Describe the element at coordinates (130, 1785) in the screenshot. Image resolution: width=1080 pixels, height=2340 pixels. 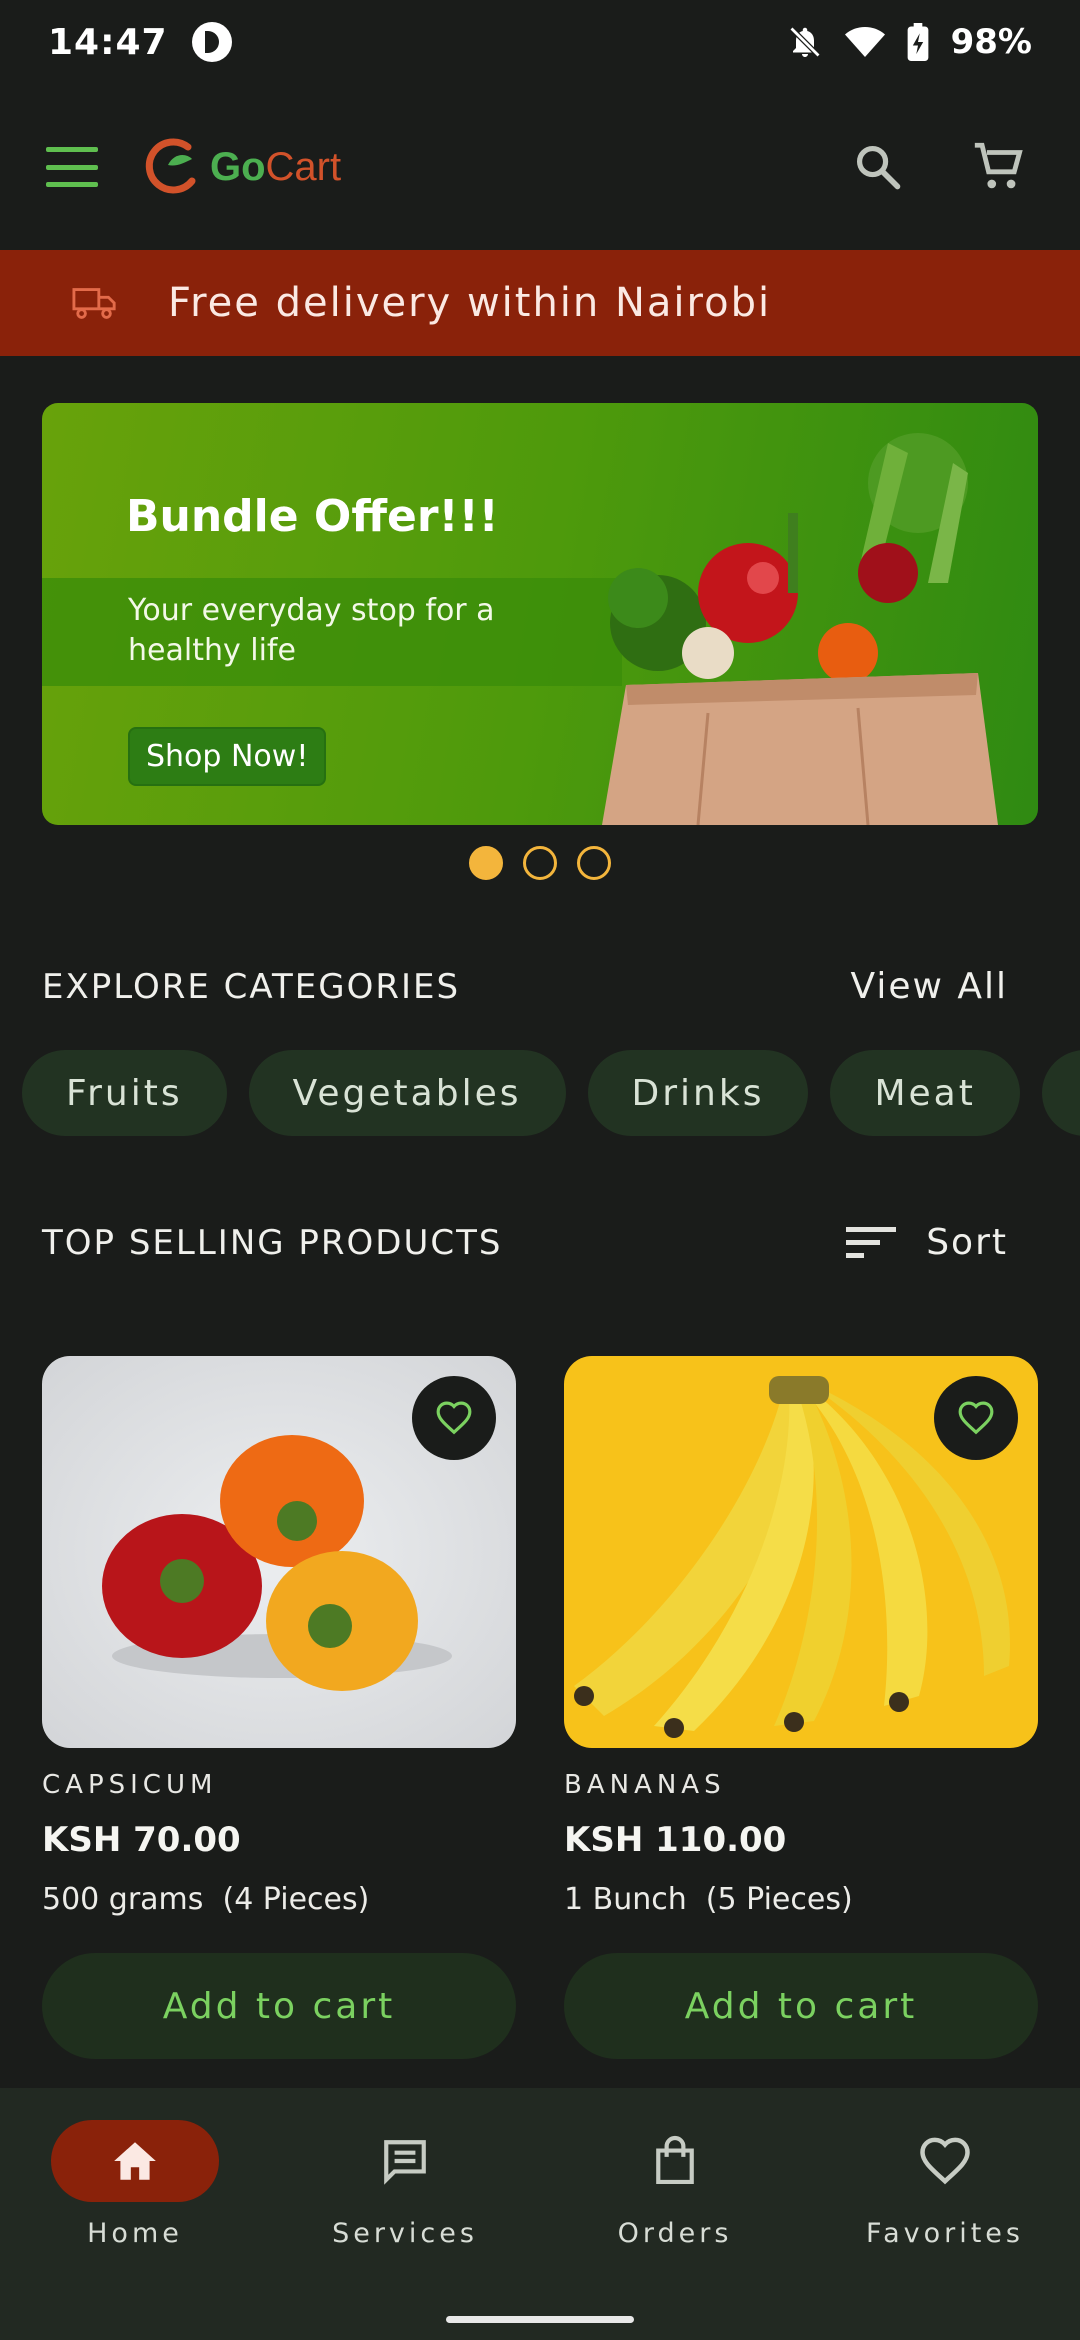
I see `product-name: CAPSICUM` at that location.